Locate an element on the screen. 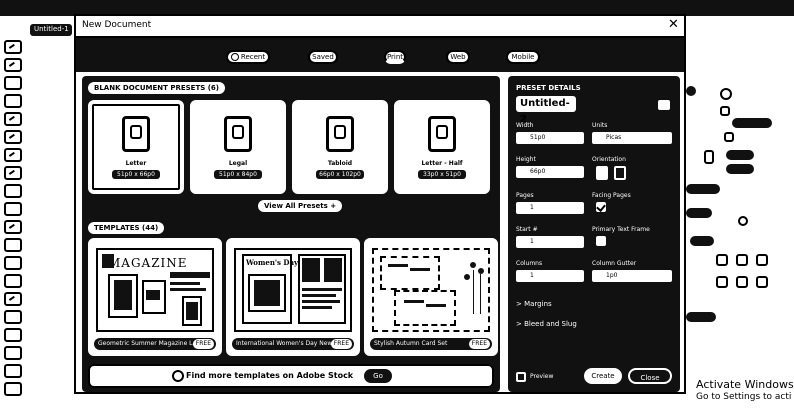 Image resolution: width=794 pixels, height=414 pixels. template-thumbnail: Women's Day is located at coordinates (293, 290).